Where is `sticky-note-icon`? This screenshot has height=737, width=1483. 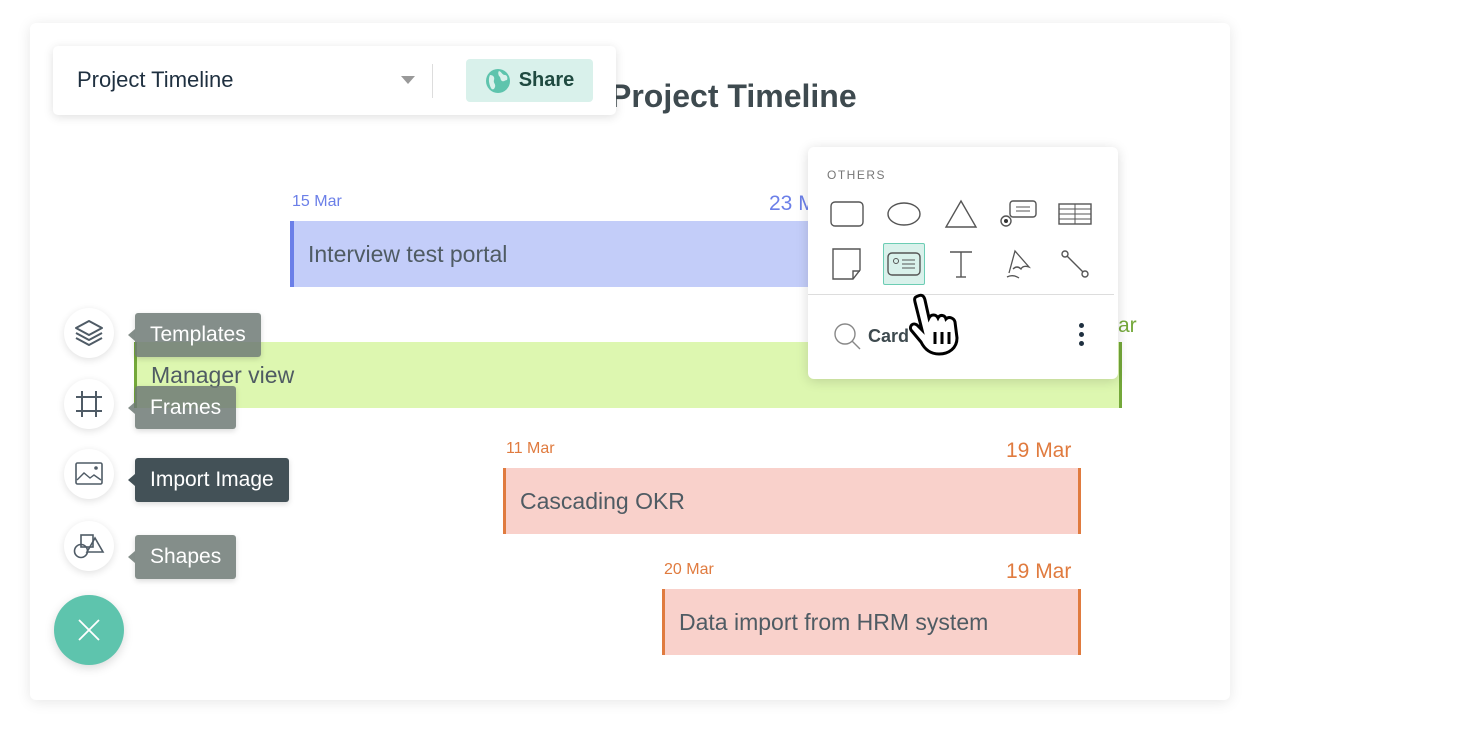 sticky-note-icon is located at coordinates (846, 264).